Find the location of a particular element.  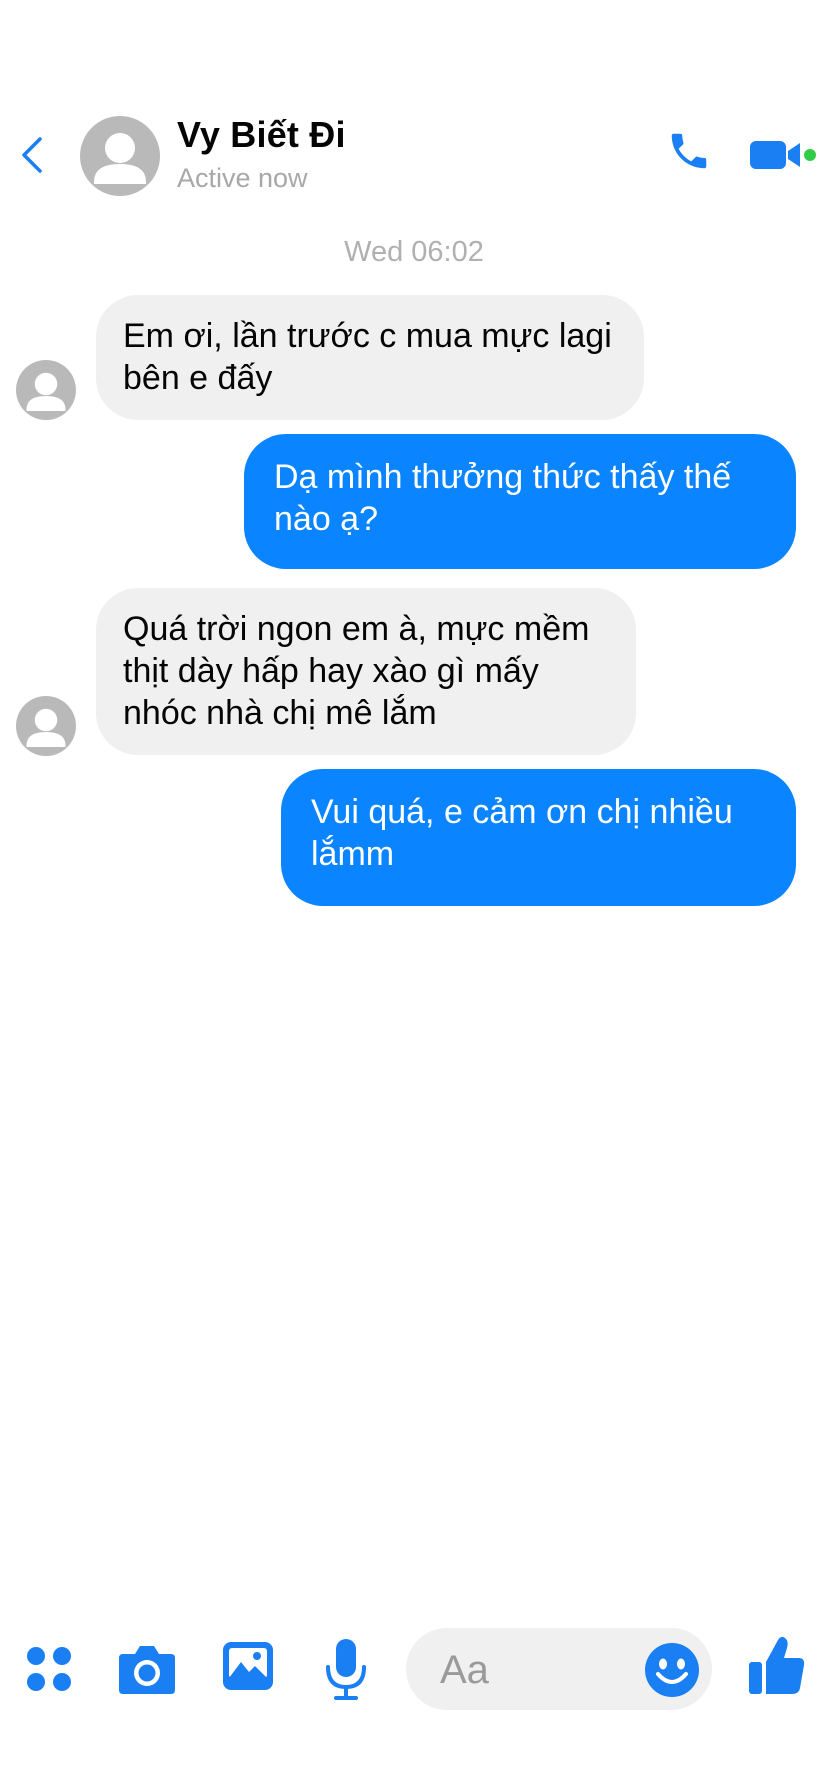

contact-avatar is located at coordinates (120, 156).